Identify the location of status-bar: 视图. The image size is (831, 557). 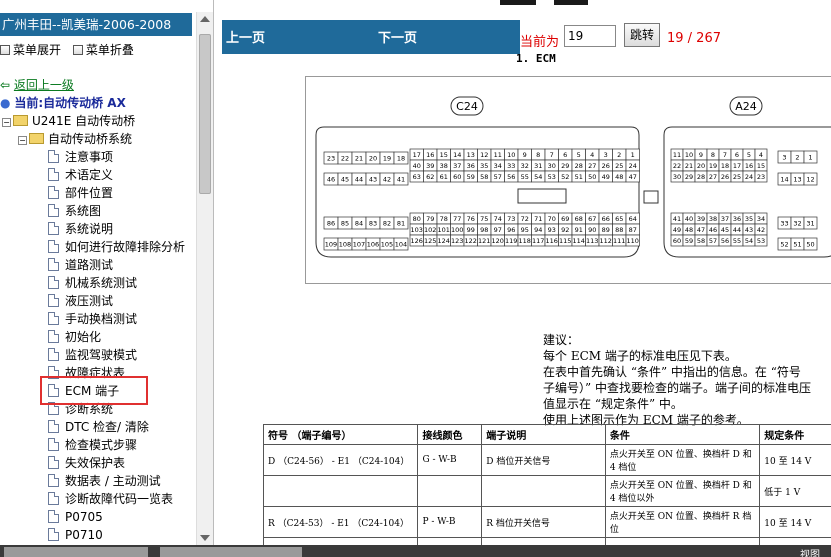
(415, 551).